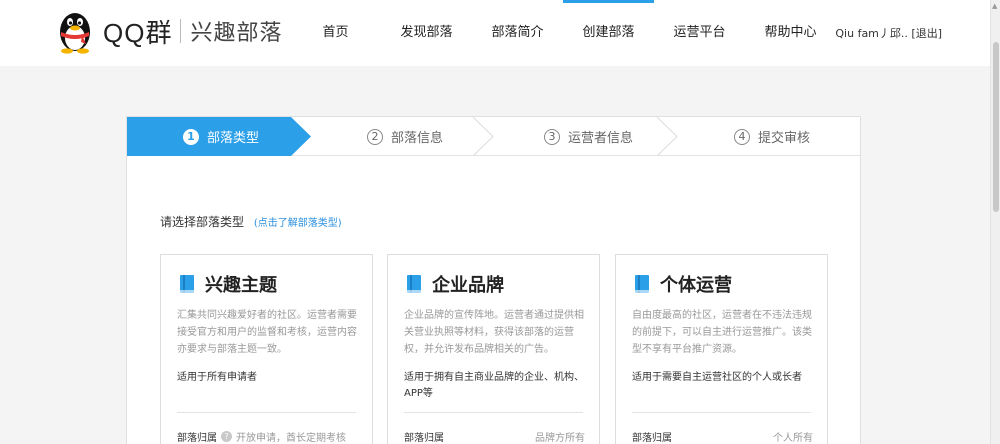 Image resolution: width=1000 pixels, height=444 pixels. I want to click on card-title-text: 个体运营, so click(696, 285).